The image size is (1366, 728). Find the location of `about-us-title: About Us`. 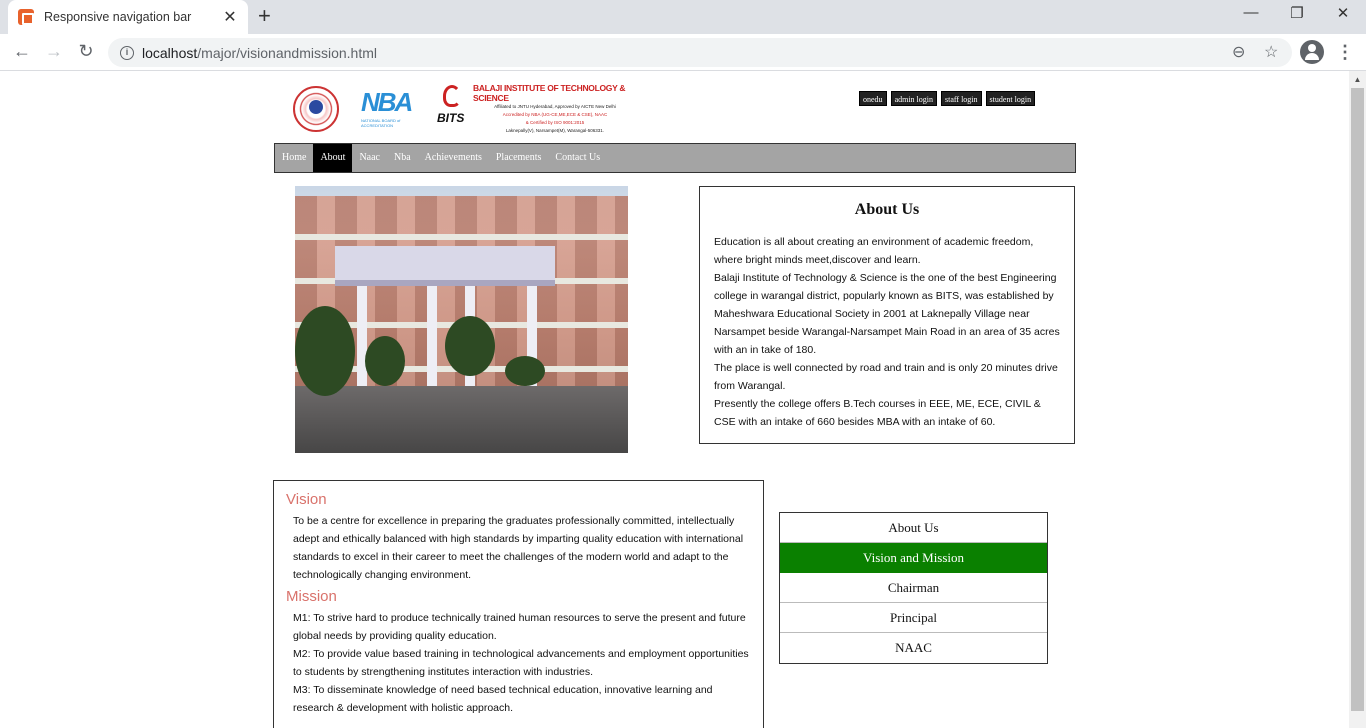

about-us-title: About Us is located at coordinates (887, 209).